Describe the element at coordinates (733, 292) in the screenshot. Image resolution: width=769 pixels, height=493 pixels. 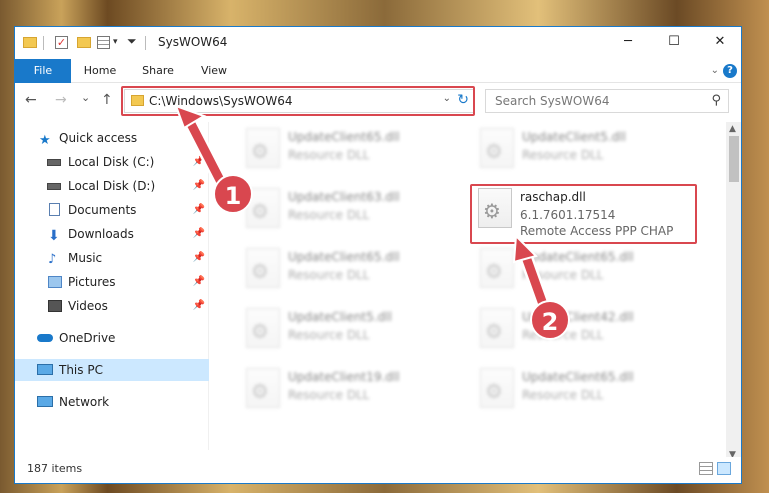
I see `vertical-scrollbar: ▲ ▼` at that location.